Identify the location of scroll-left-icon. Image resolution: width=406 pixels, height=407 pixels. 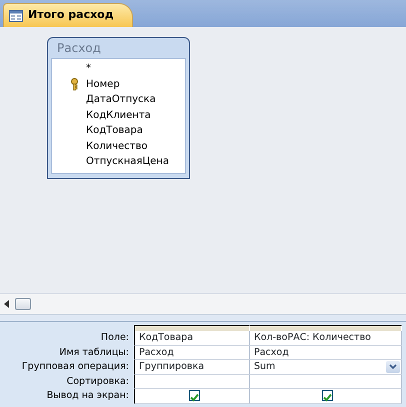
(6, 304).